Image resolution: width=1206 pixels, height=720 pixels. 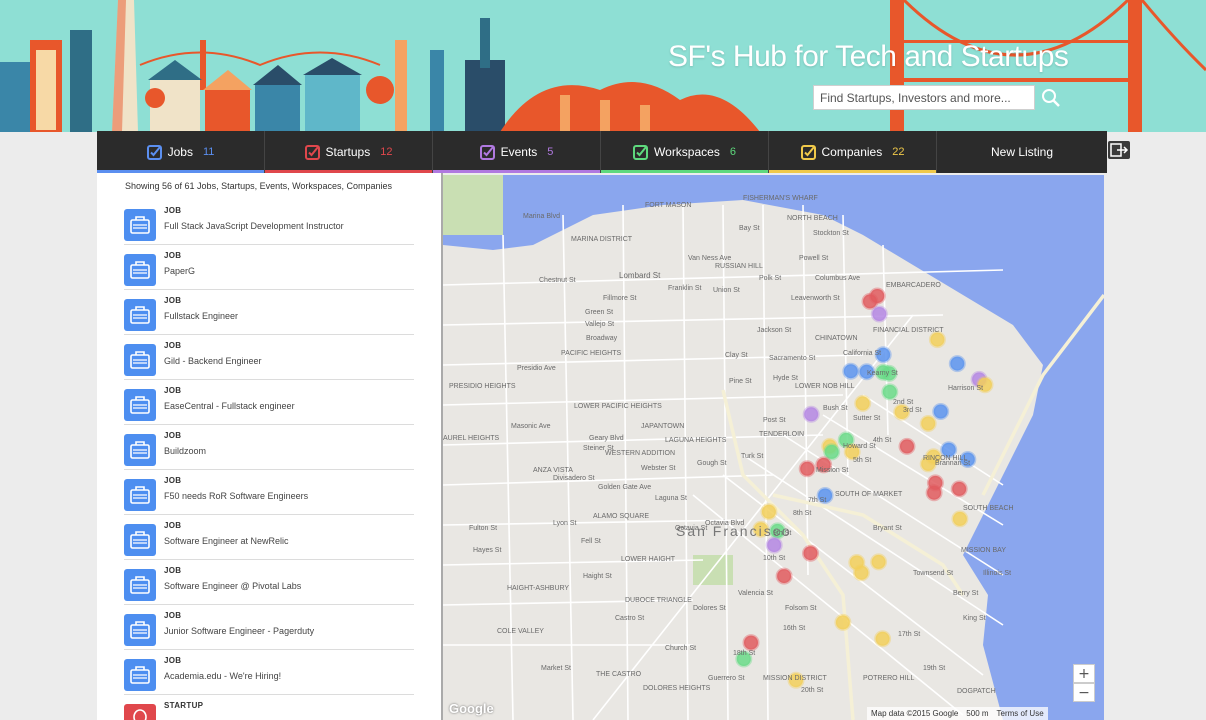 What do you see at coordinates (620, 298) in the screenshot?
I see `street-label: Fillmore St` at bounding box center [620, 298].